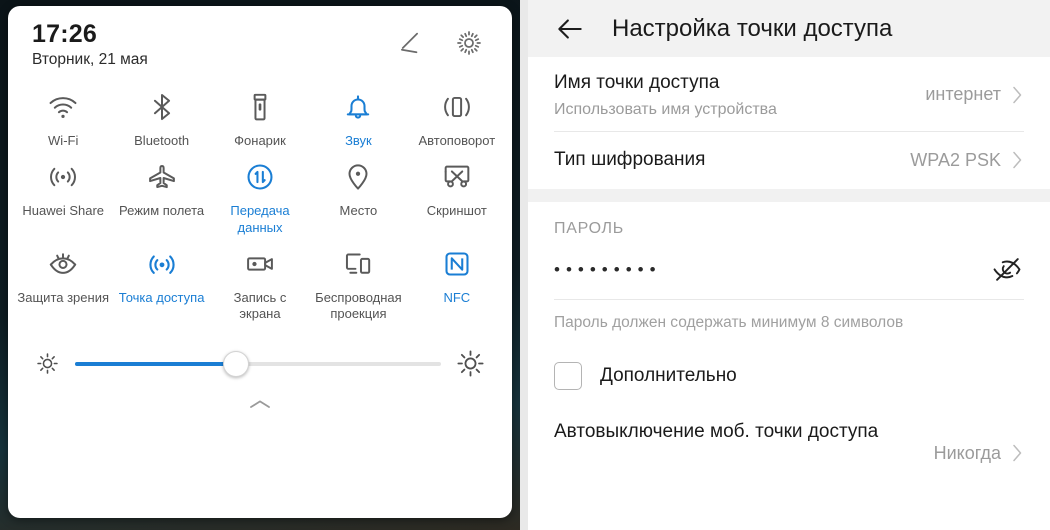 The height and width of the screenshot is (530, 1050). I want to click on bell-icon, so click(358, 107).